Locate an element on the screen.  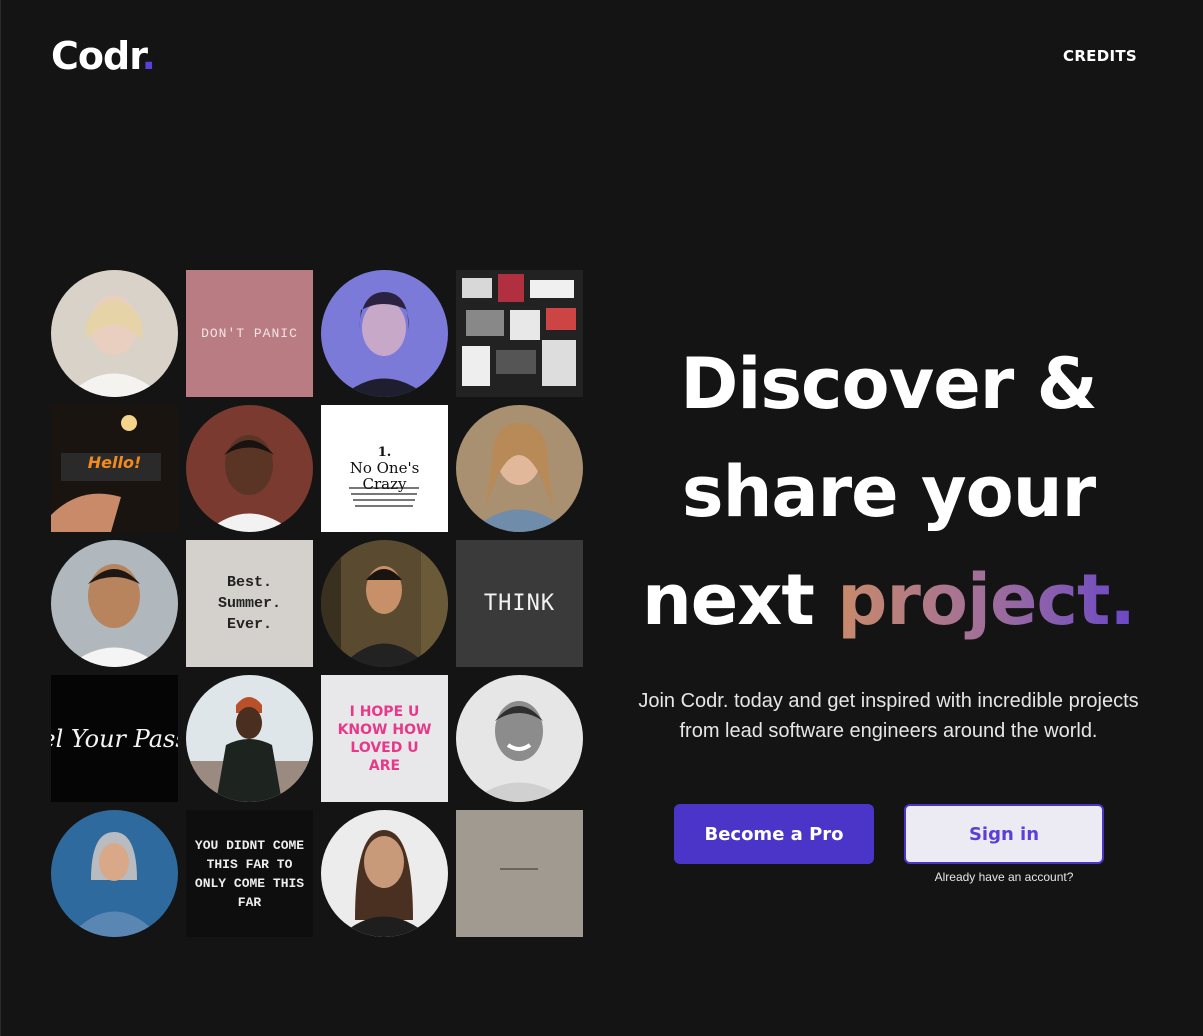
minimal-paper-image is located at coordinates (519, 873).